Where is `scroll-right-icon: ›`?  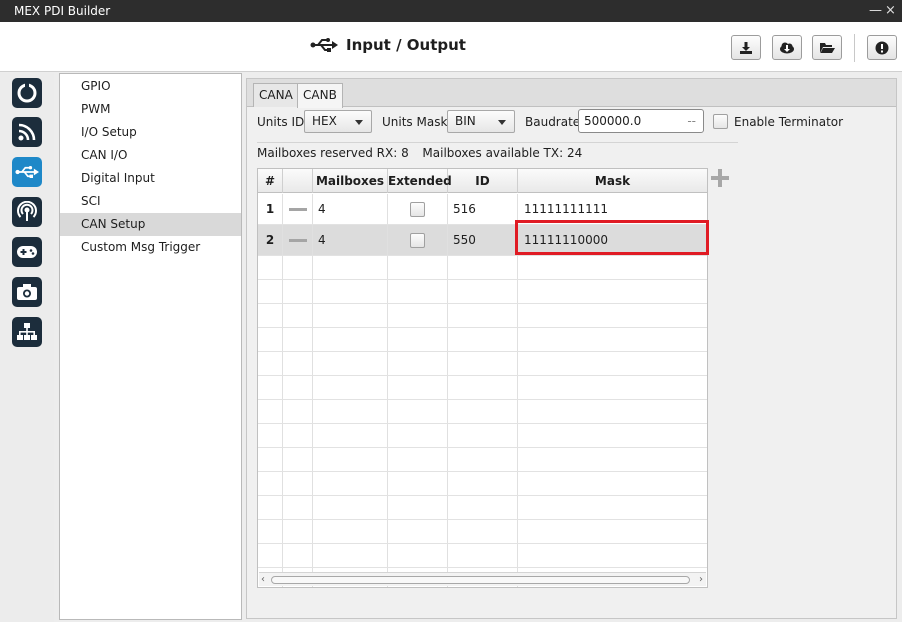
scroll-right-icon: › is located at coordinates (701, 579).